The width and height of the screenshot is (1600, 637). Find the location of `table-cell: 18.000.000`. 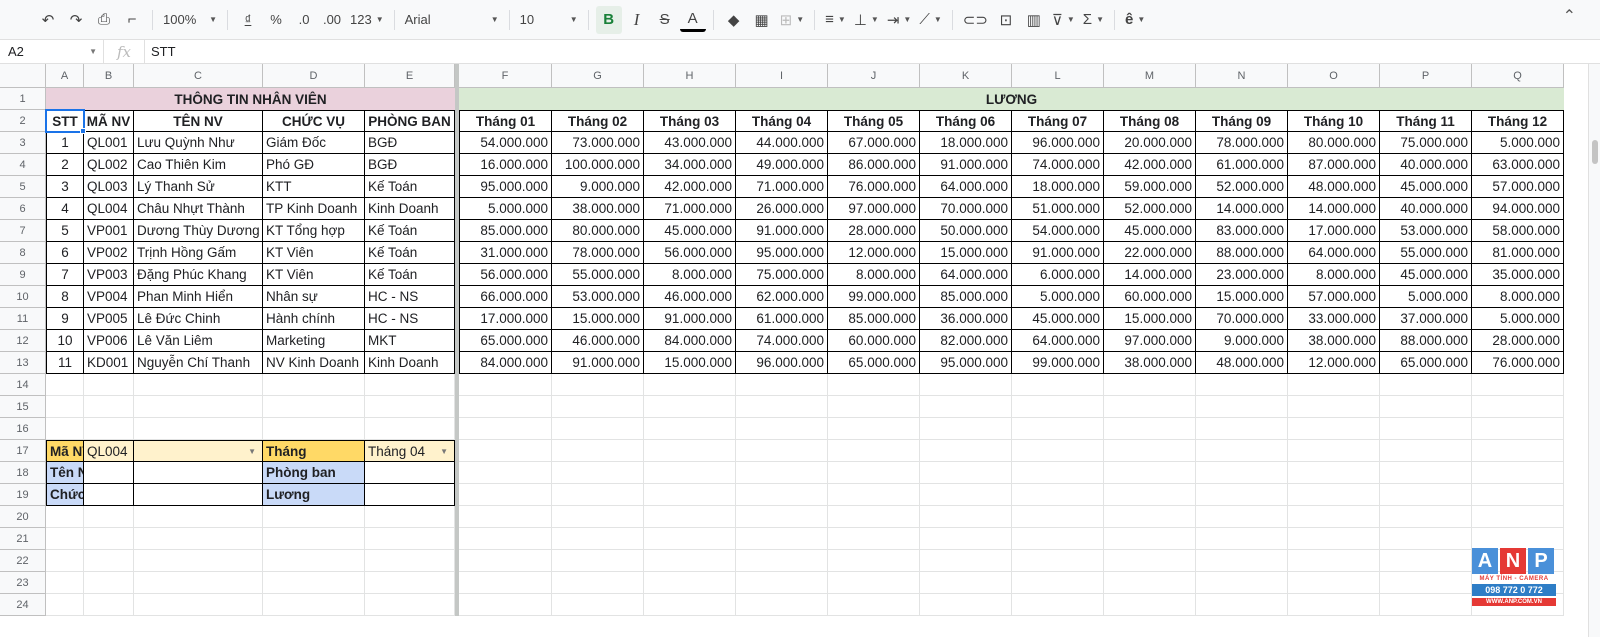

table-cell: 18.000.000 is located at coordinates (966, 143).